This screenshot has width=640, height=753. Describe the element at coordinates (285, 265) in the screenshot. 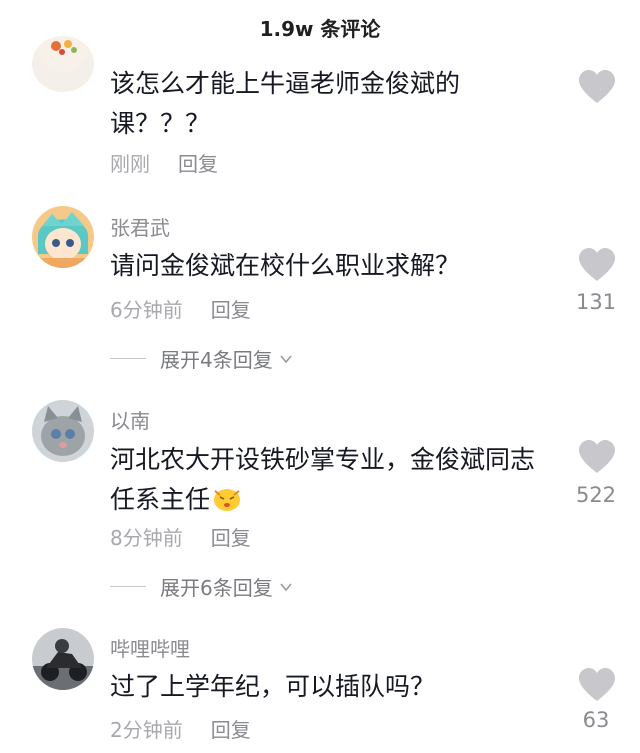

I see `comment-text: 请问金俊斌在校什么职业求解？` at that location.